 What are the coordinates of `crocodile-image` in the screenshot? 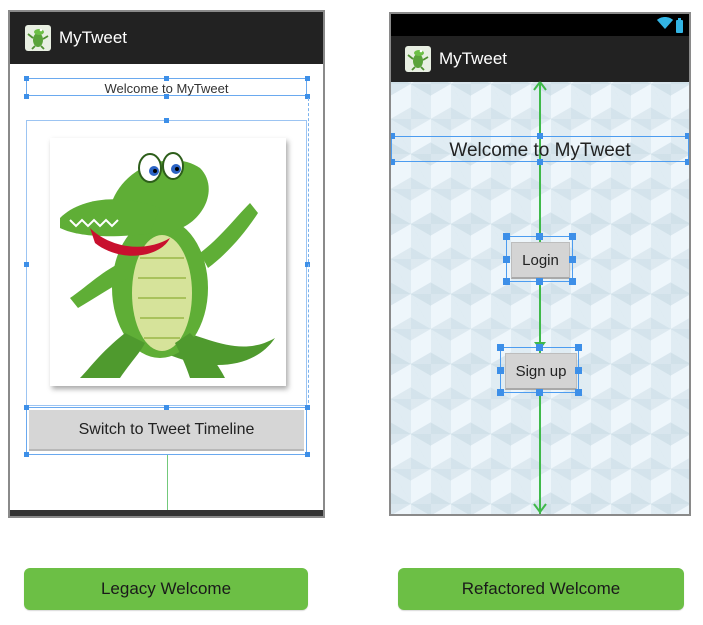 It's located at (168, 262).